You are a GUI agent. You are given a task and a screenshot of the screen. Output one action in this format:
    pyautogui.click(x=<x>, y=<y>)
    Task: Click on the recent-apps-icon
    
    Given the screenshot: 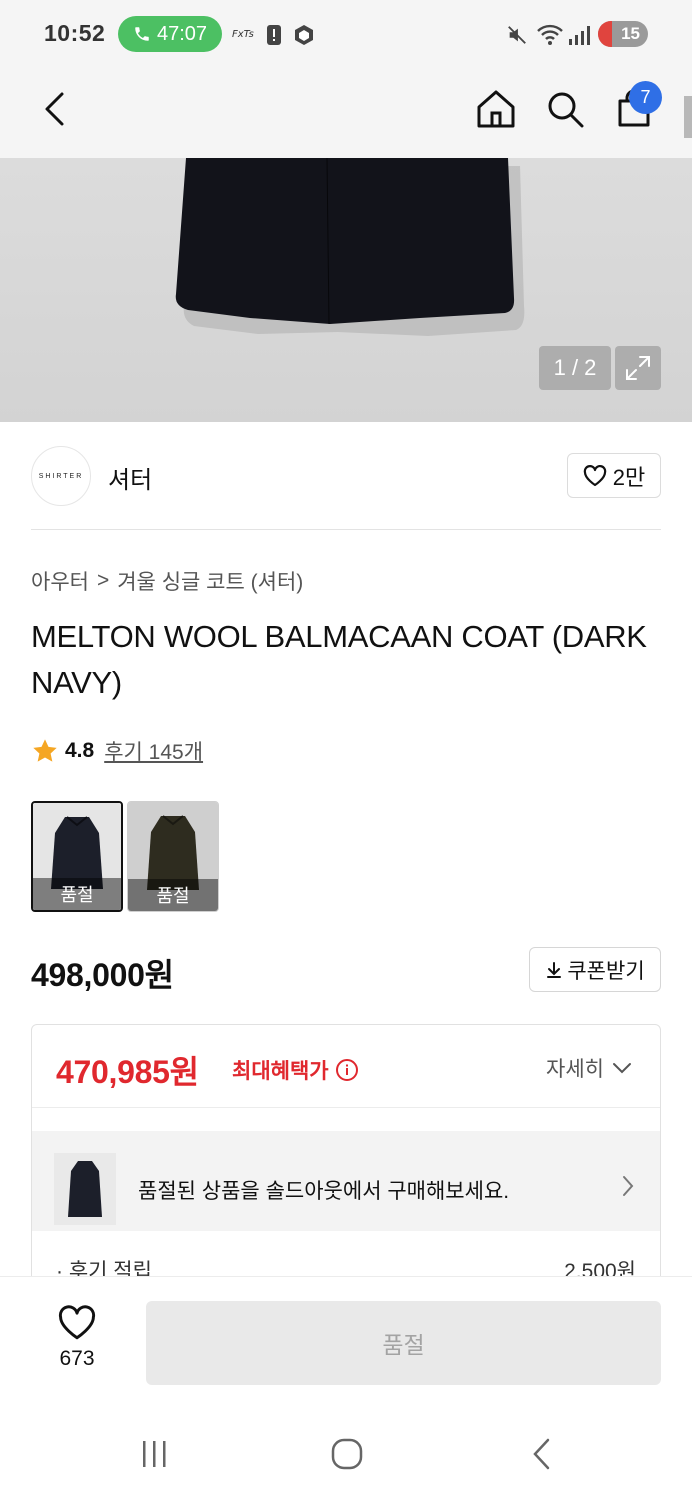 What is the action you would take?
    pyautogui.click(x=154, y=1454)
    